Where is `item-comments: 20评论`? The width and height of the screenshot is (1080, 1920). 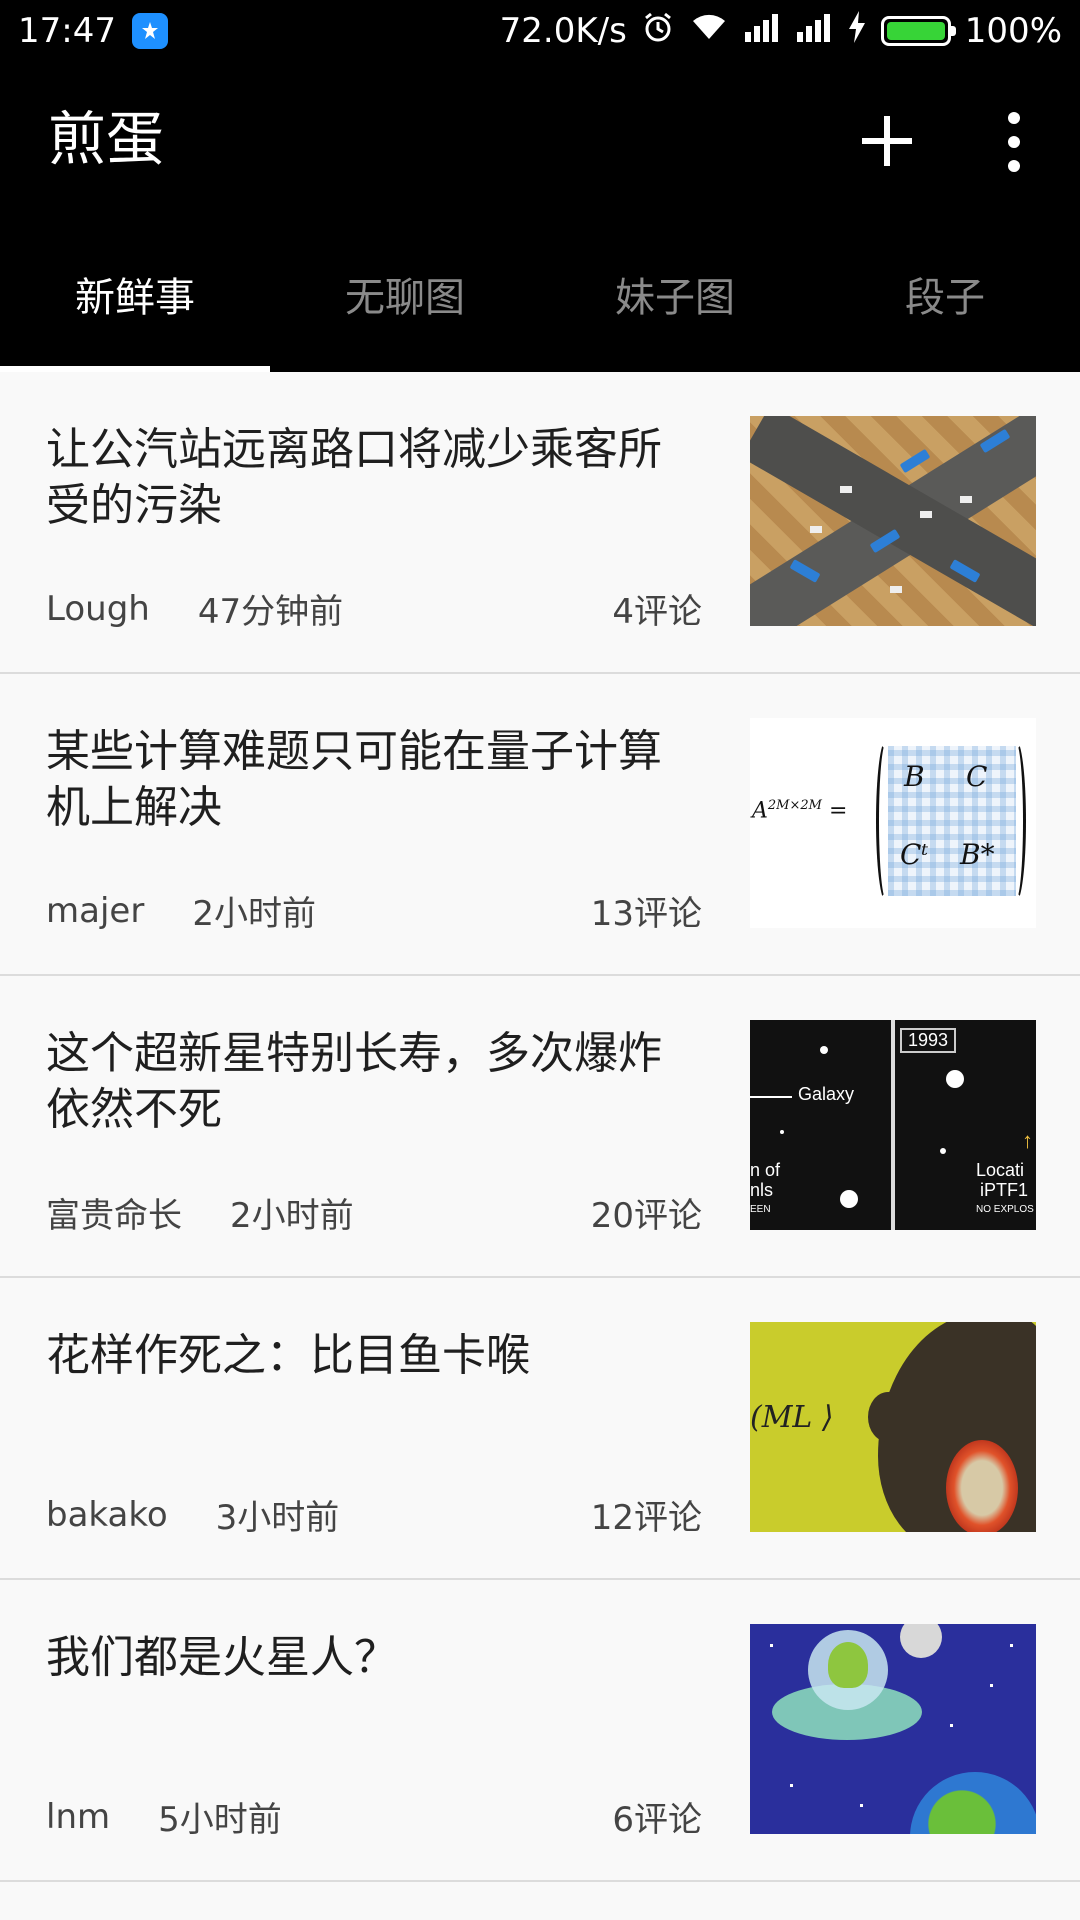 item-comments: 20评论 is located at coordinates (646, 1212).